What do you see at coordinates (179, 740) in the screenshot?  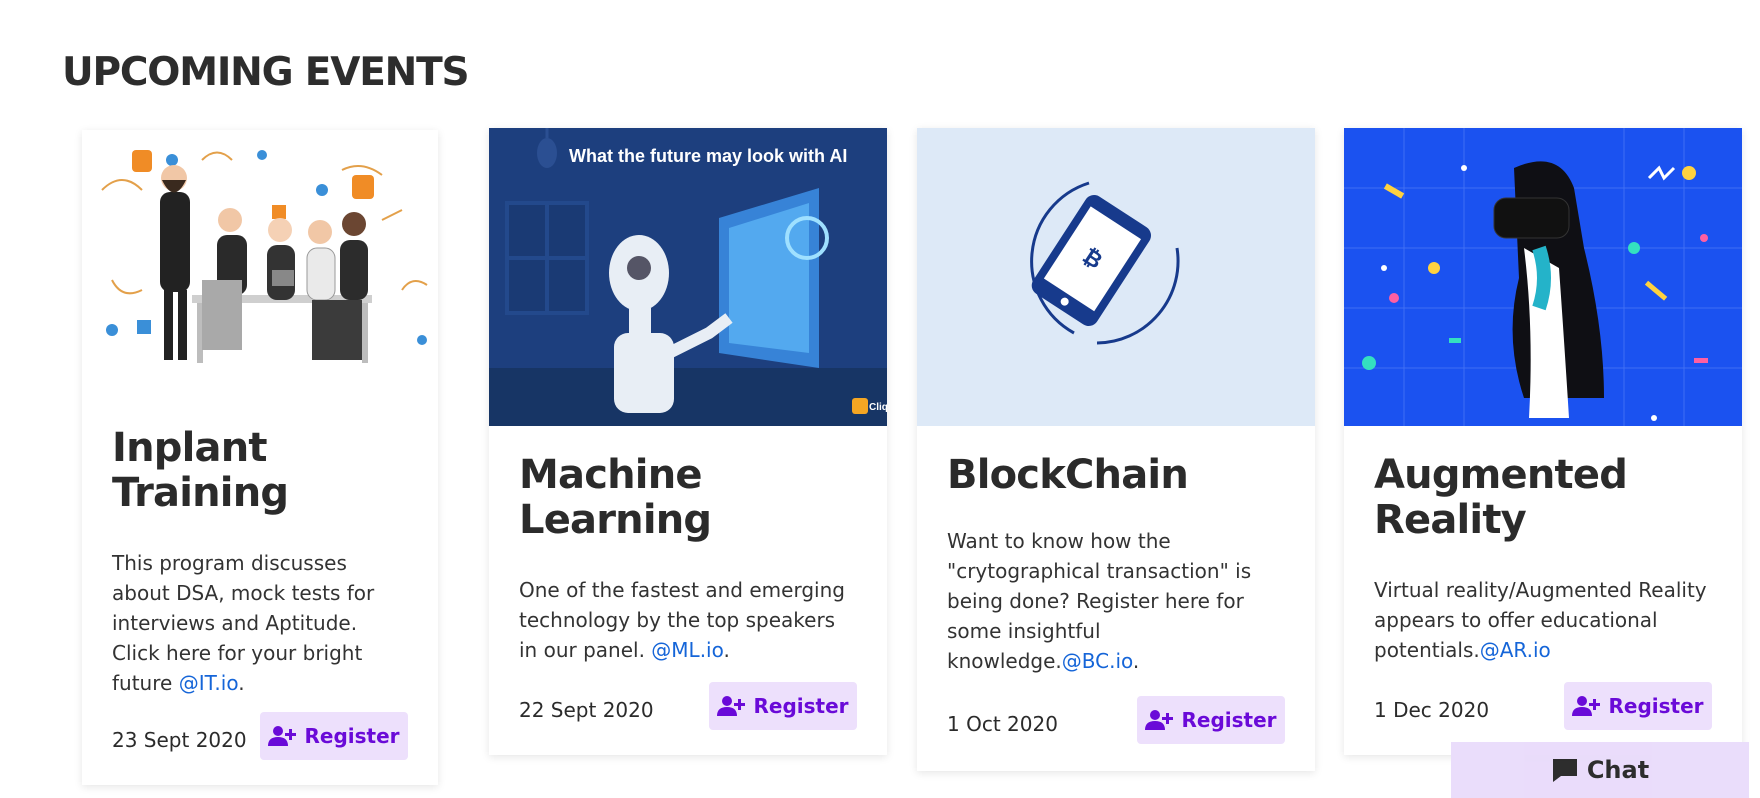 I see `event-date: 23 Sept 2020` at bounding box center [179, 740].